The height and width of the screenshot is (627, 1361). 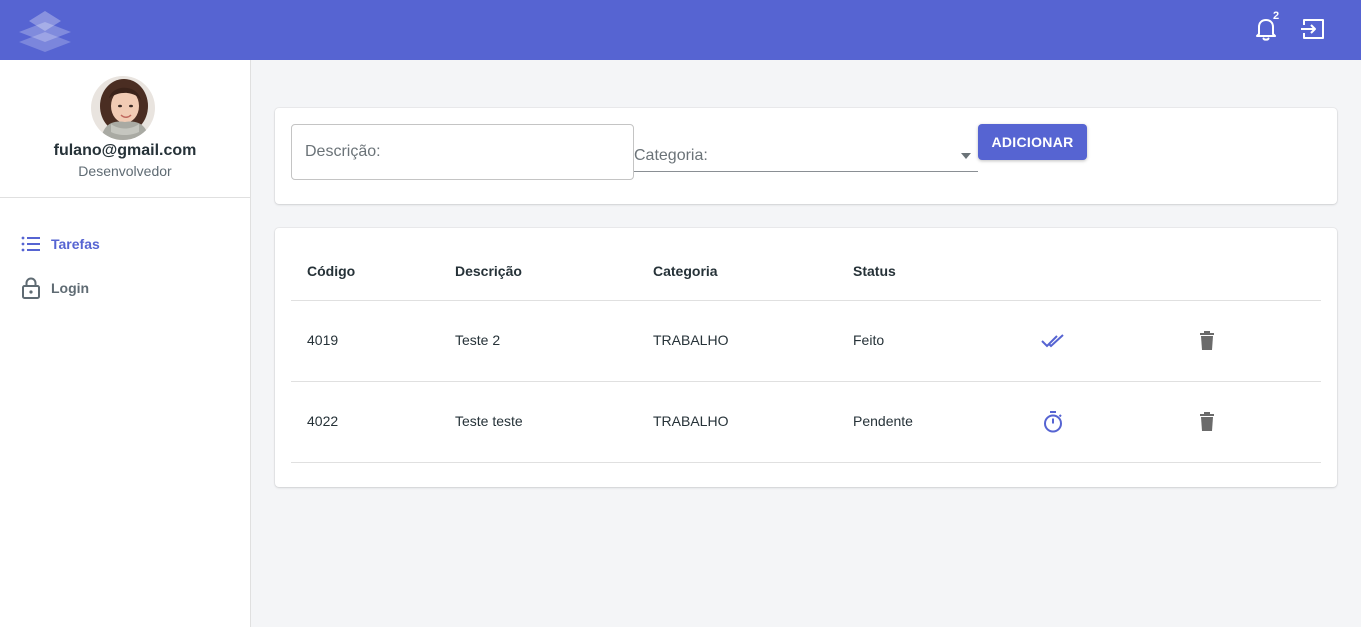 I want to click on cell-code: 4022, so click(x=323, y=421).